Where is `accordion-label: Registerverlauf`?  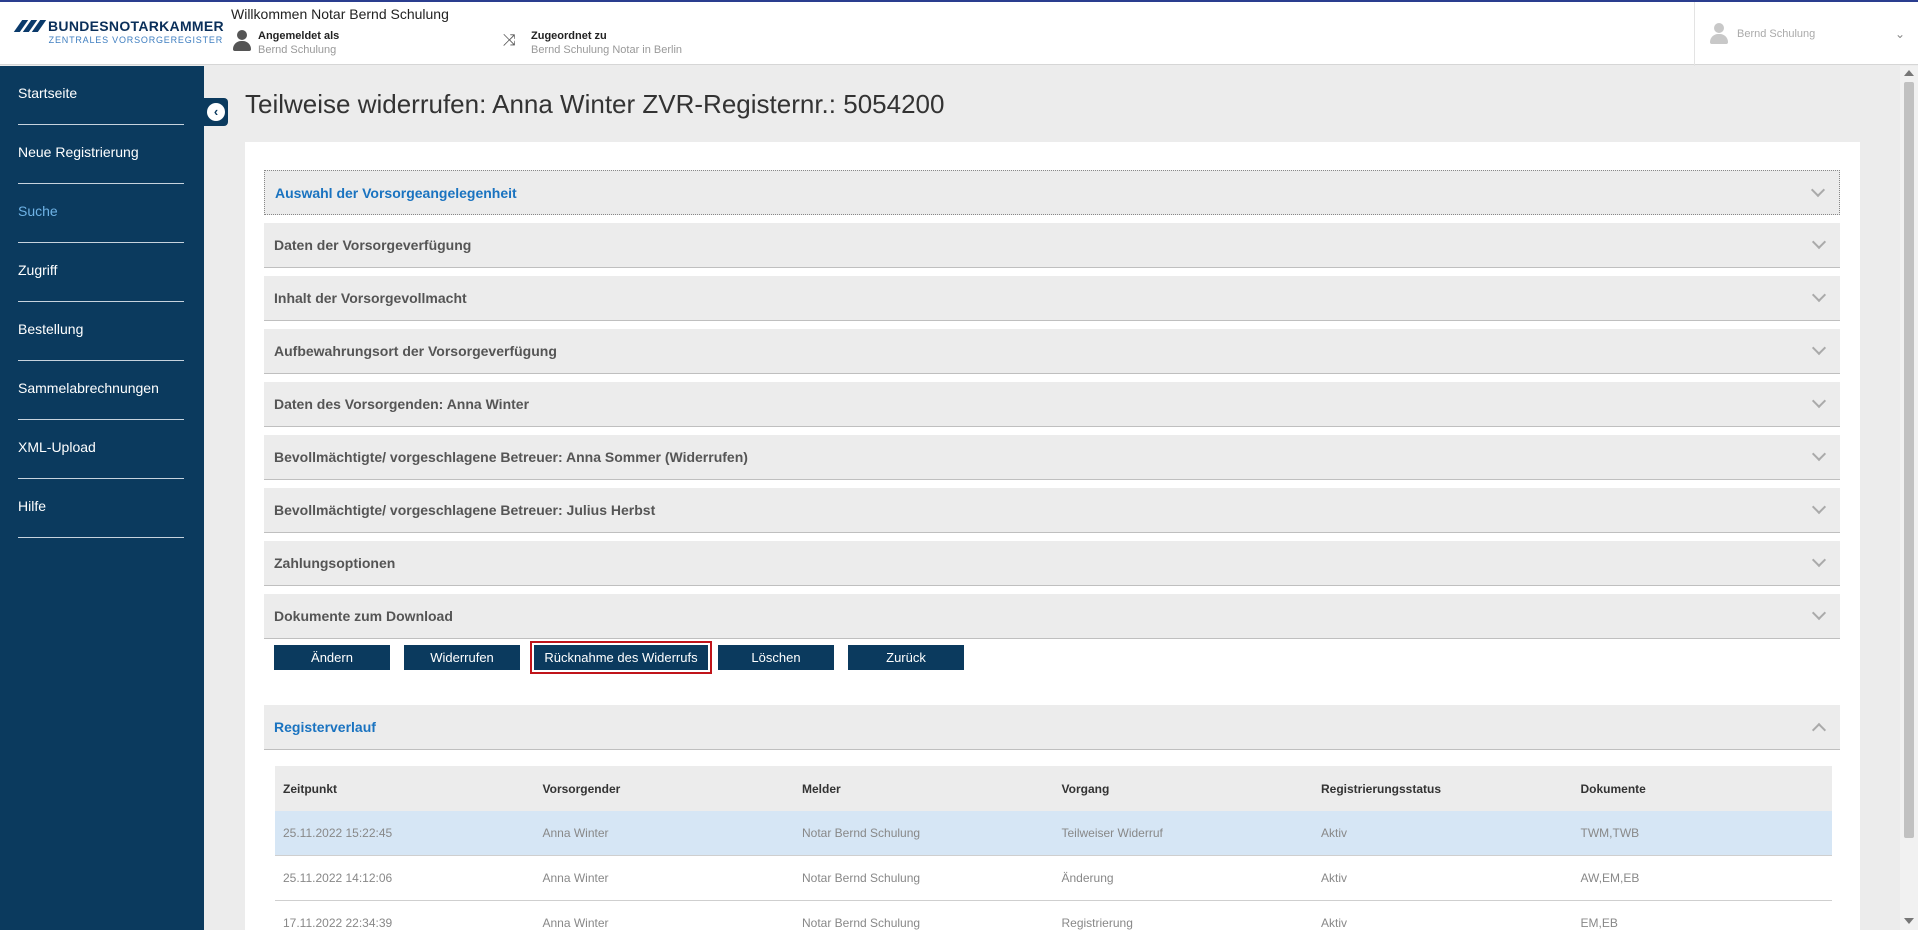
accordion-label: Registerverlauf is located at coordinates (325, 727).